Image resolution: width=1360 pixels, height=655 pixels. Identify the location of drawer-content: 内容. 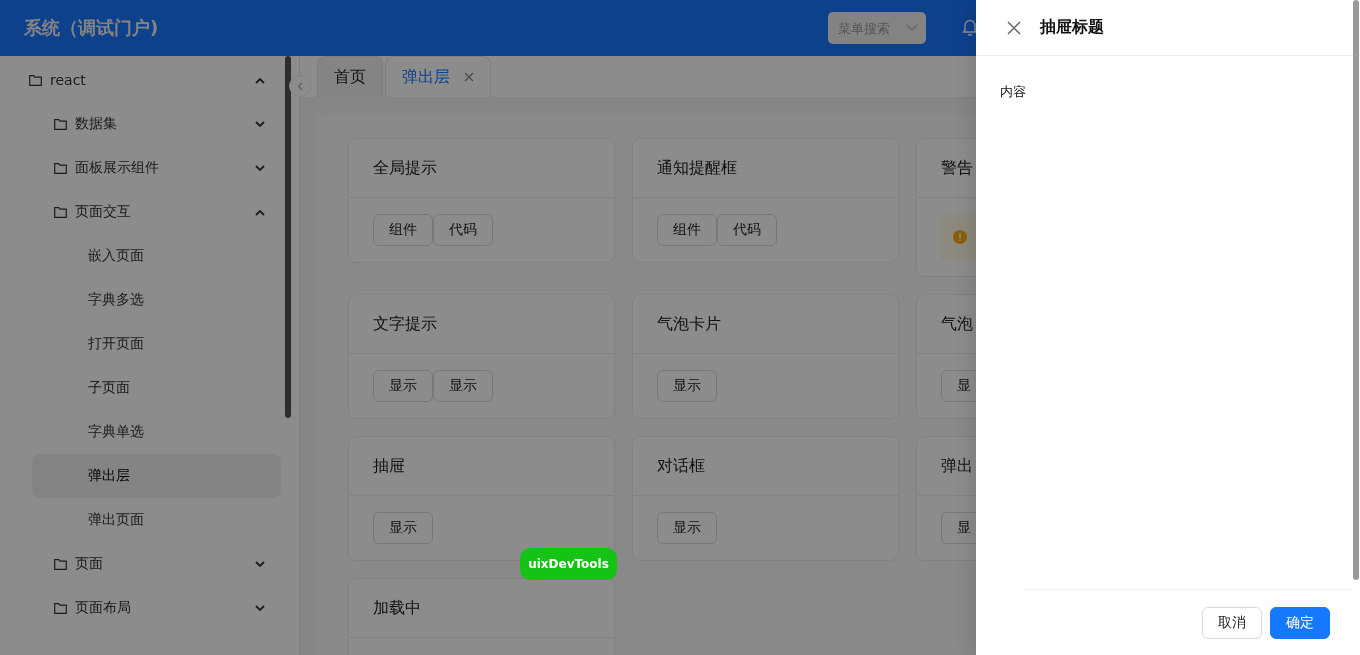
(1013, 91).